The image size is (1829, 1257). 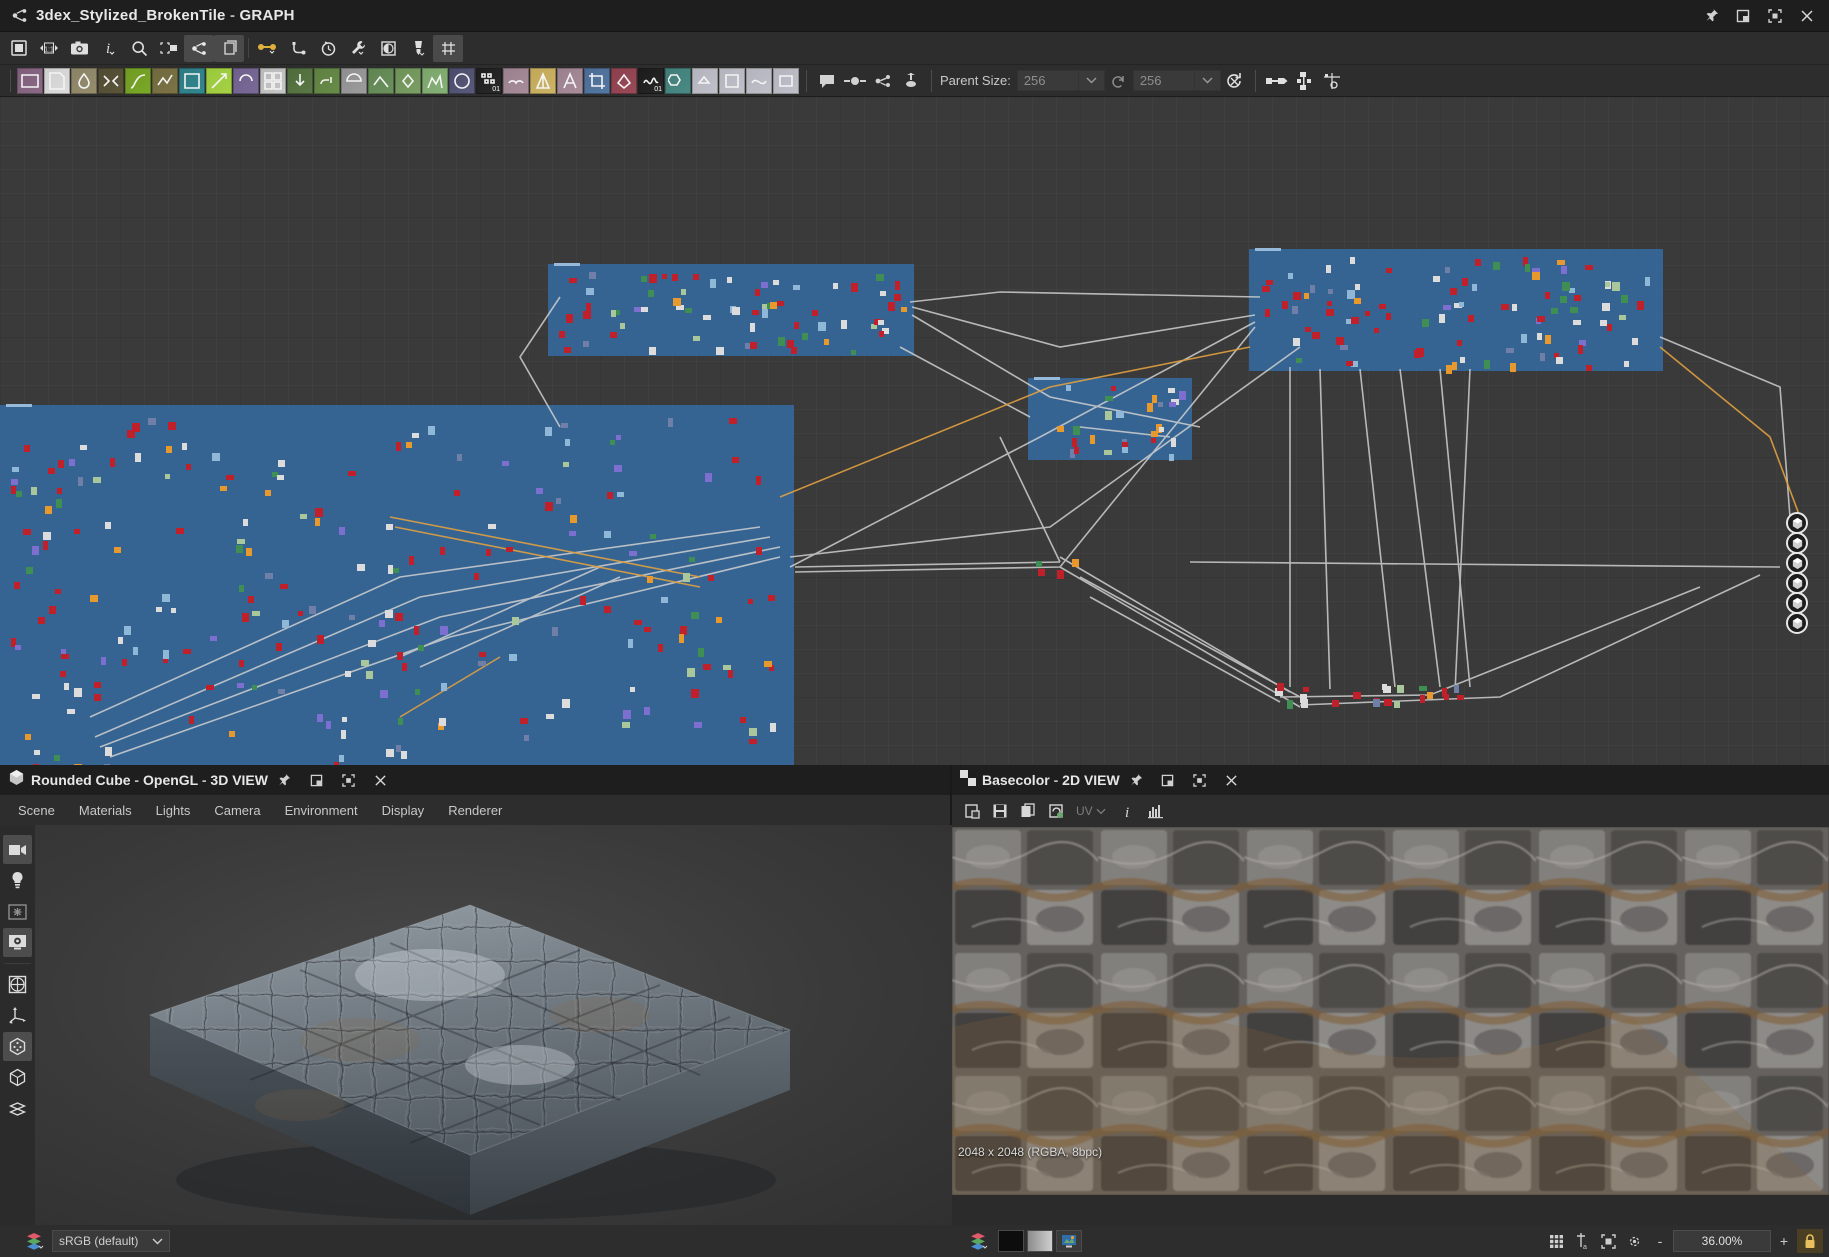 I want to click on node-normal, so click(x=300, y=80).